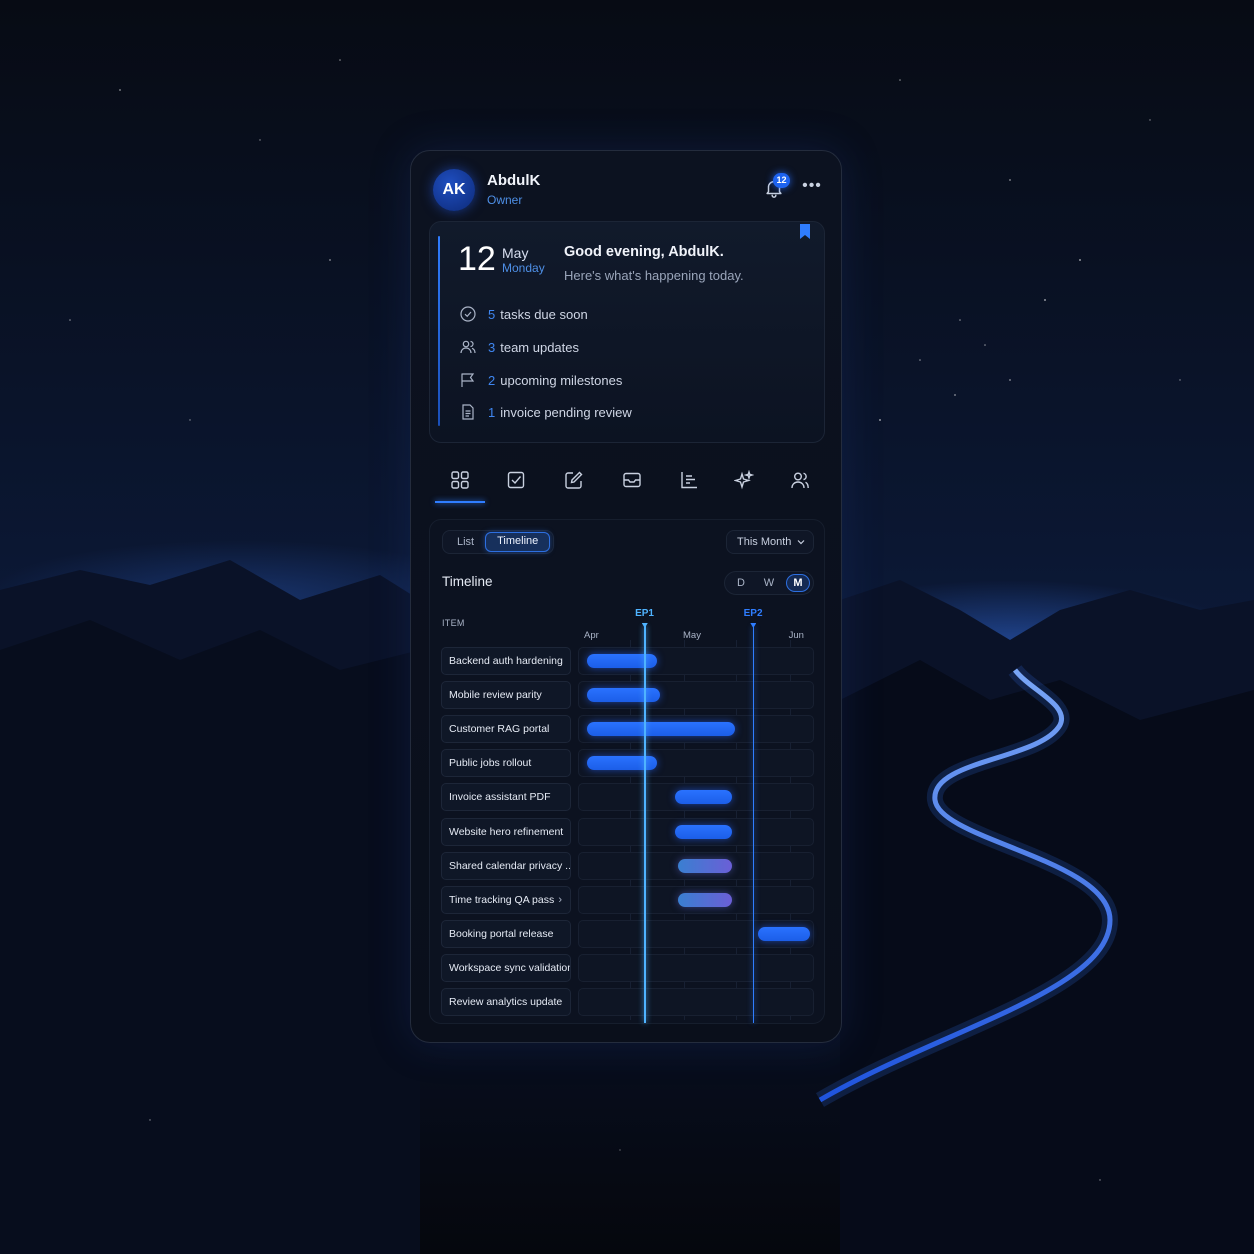 Image resolution: width=1254 pixels, height=1254 pixels. I want to click on milestone-label: EP1, so click(644, 613).